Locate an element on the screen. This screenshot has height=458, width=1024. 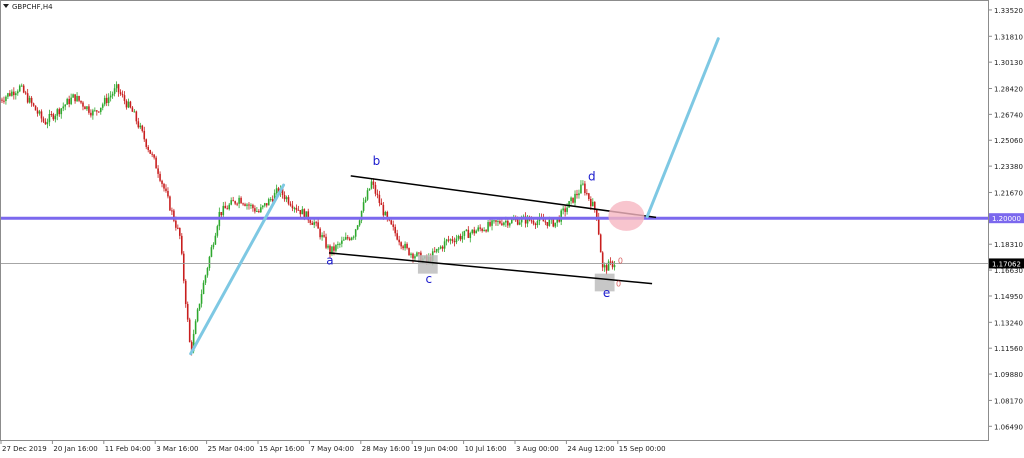
y-tick-label: 1.13240 is located at coordinates (1008, 323).